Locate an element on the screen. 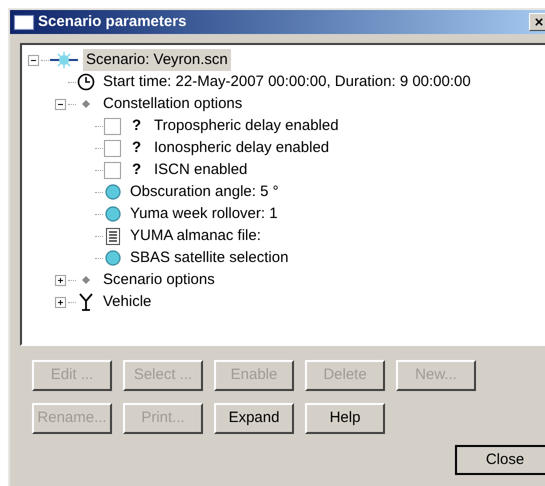  tree-item: YUMA almanac file: is located at coordinates (195, 236).